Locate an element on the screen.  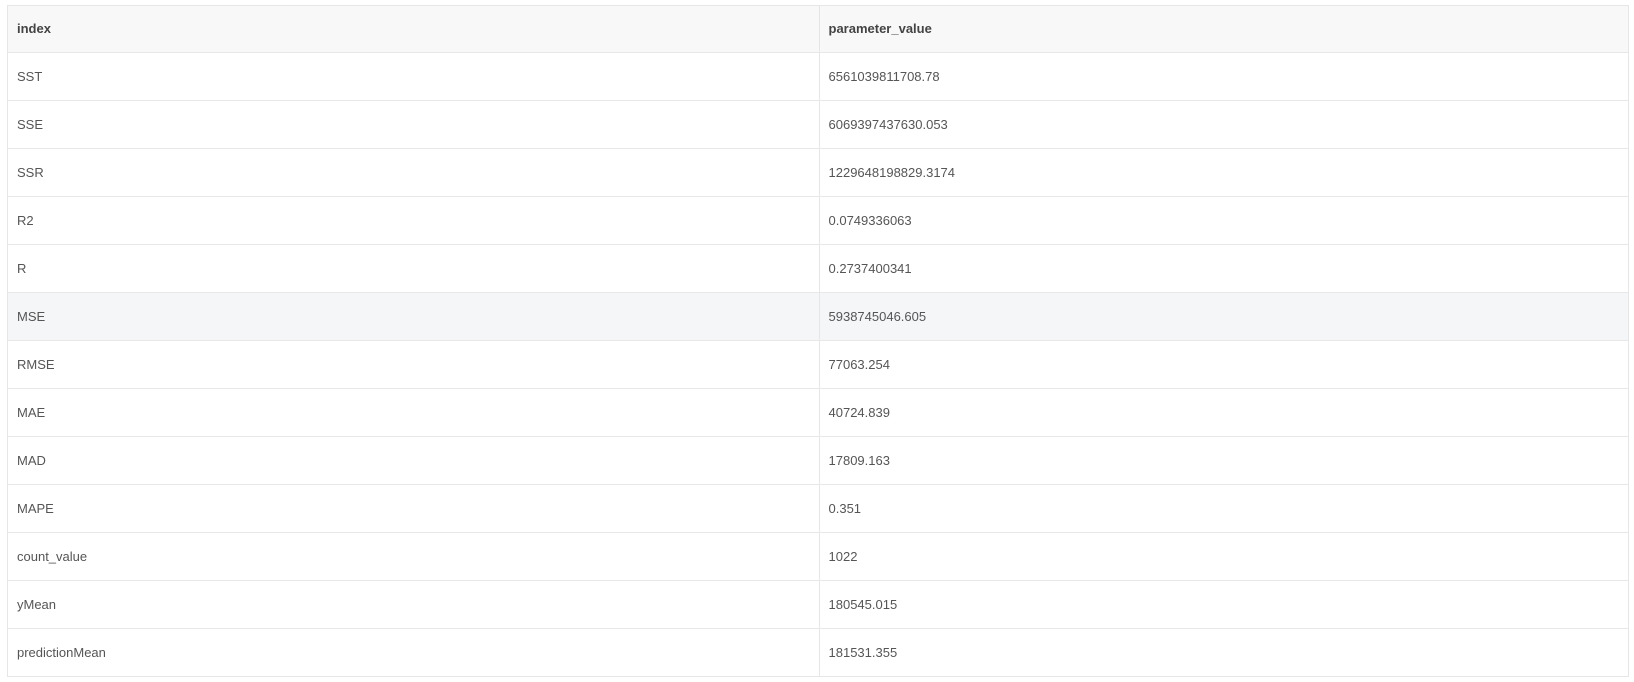
table-row: MAPE 0.351 is located at coordinates (818, 508).